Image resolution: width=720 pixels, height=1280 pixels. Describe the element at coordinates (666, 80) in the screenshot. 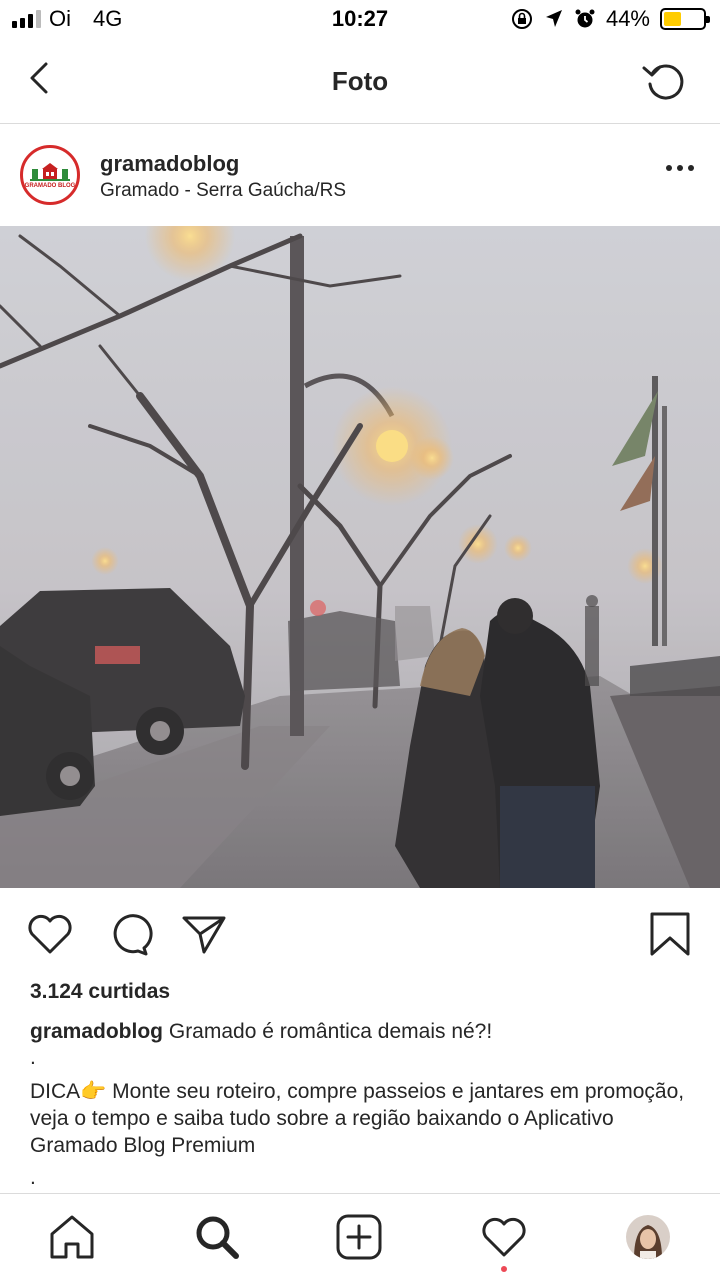

I see `refresh-icon` at that location.